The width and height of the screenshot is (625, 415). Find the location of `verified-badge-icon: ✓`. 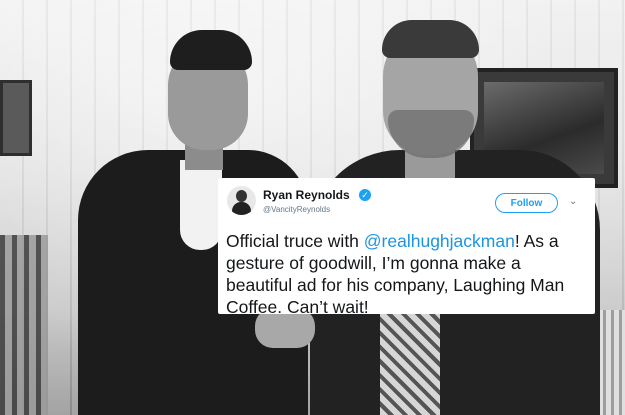

verified-badge-icon: ✓ is located at coordinates (365, 195).